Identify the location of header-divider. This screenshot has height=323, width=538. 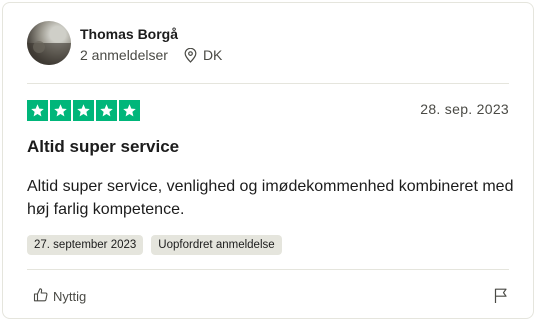
(268, 83).